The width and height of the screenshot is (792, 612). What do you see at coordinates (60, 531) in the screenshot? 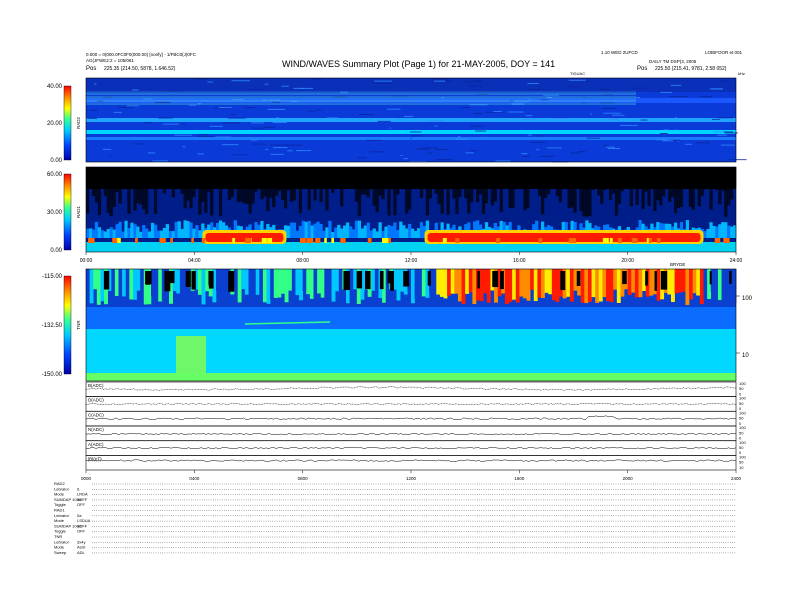
I see `footer-param-name: Toggle` at bounding box center [60, 531].